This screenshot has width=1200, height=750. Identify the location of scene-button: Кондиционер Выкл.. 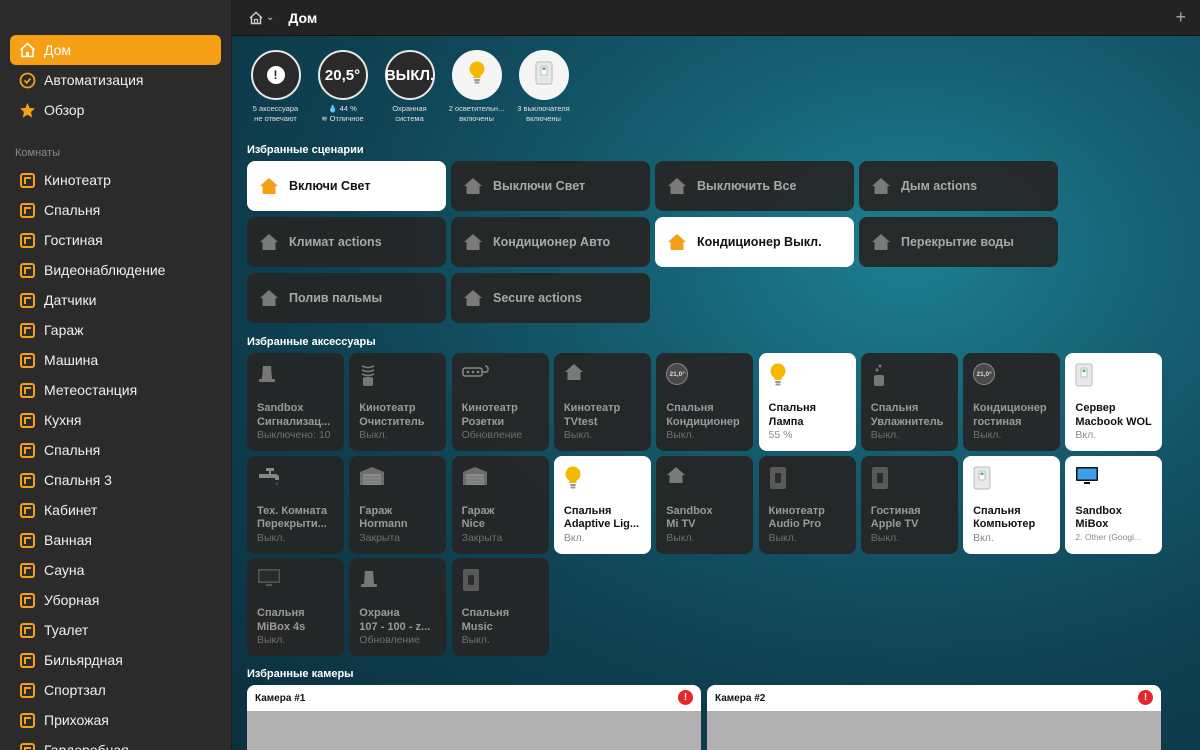
(754, 242).